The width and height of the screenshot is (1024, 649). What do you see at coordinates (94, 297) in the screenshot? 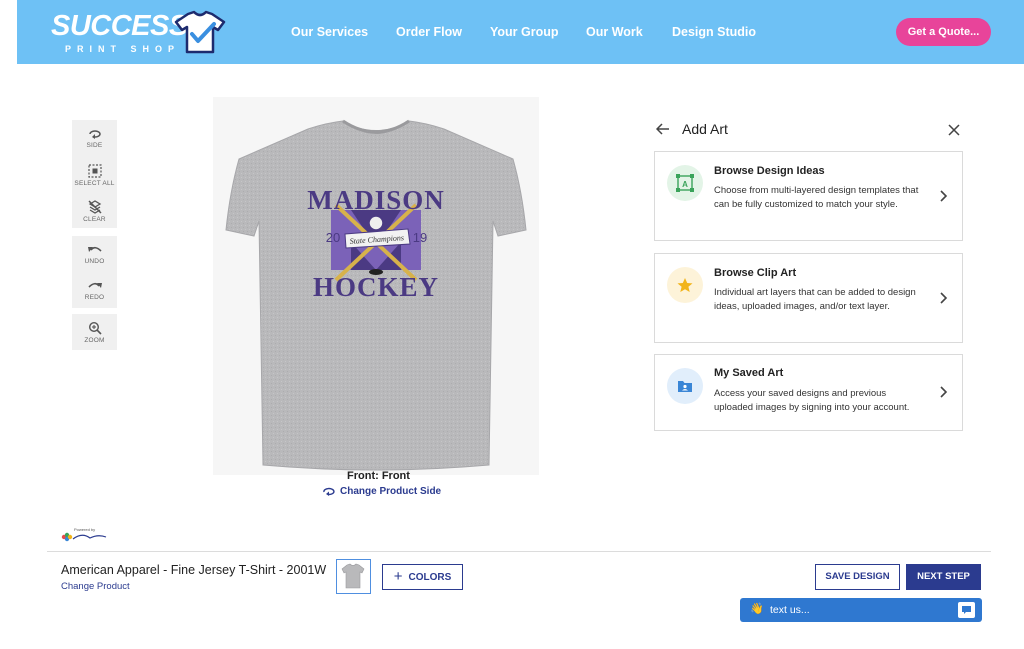
I see `redo-label: REDO` at bounding box center [94, 297].